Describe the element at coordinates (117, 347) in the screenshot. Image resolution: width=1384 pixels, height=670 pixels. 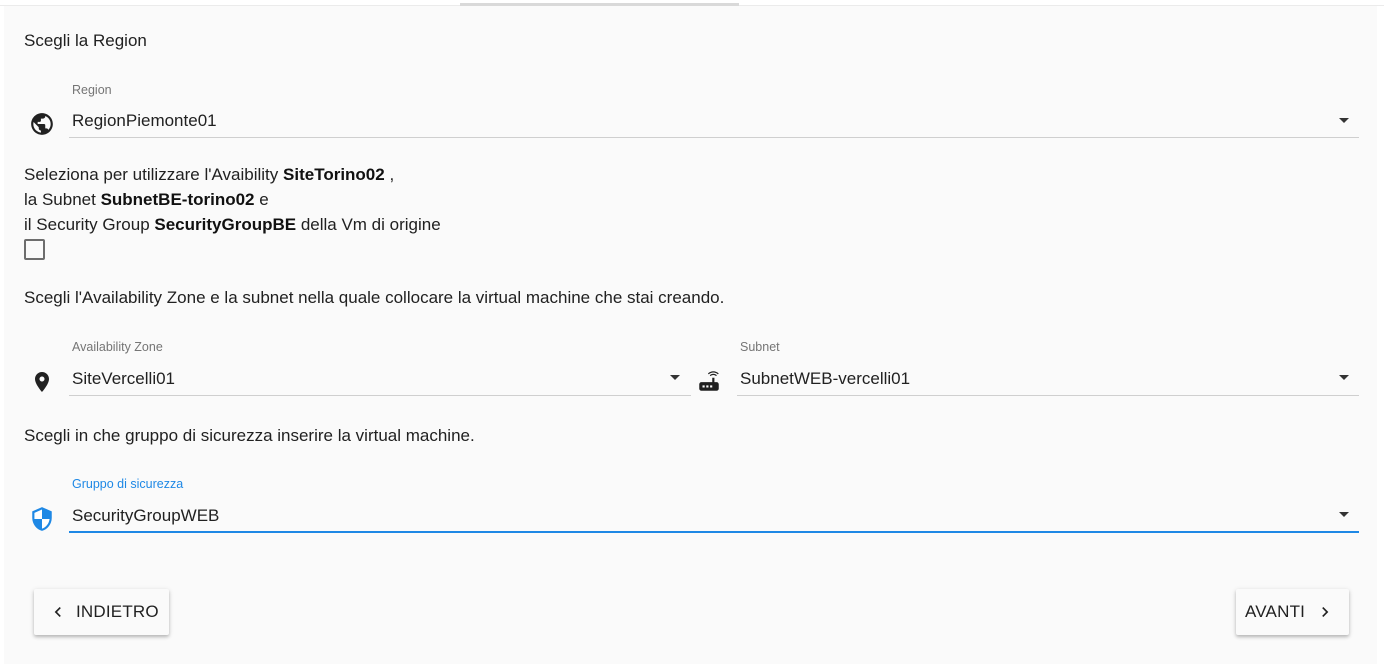
I see `availability-zone-label: Availability Zone` at that location.